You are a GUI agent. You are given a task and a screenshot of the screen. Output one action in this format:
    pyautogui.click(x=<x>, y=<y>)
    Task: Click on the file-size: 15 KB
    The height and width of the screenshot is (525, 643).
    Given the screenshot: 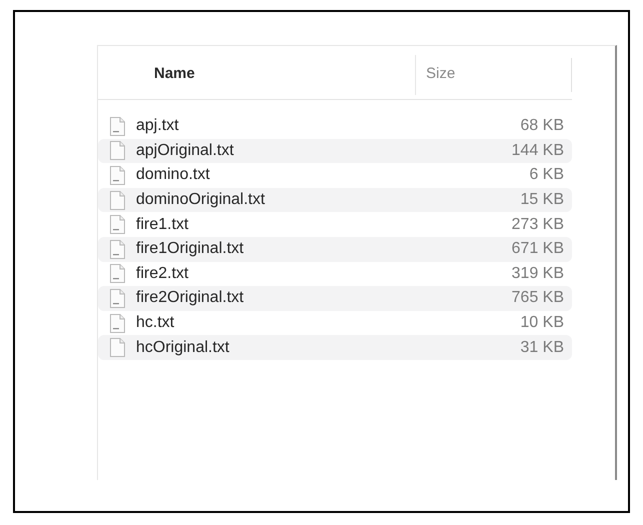 What is the action you would take?
    pyautogui.click(x=542, y=200)
    